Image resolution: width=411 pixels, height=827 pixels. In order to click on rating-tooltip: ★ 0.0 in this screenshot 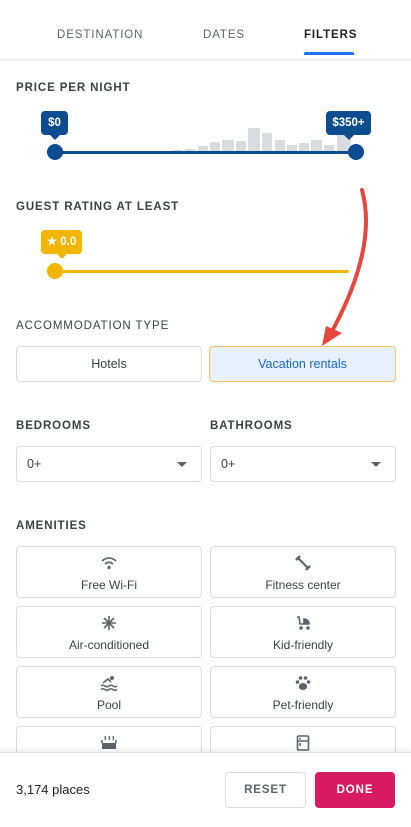, I will do `click(61, 244)`.